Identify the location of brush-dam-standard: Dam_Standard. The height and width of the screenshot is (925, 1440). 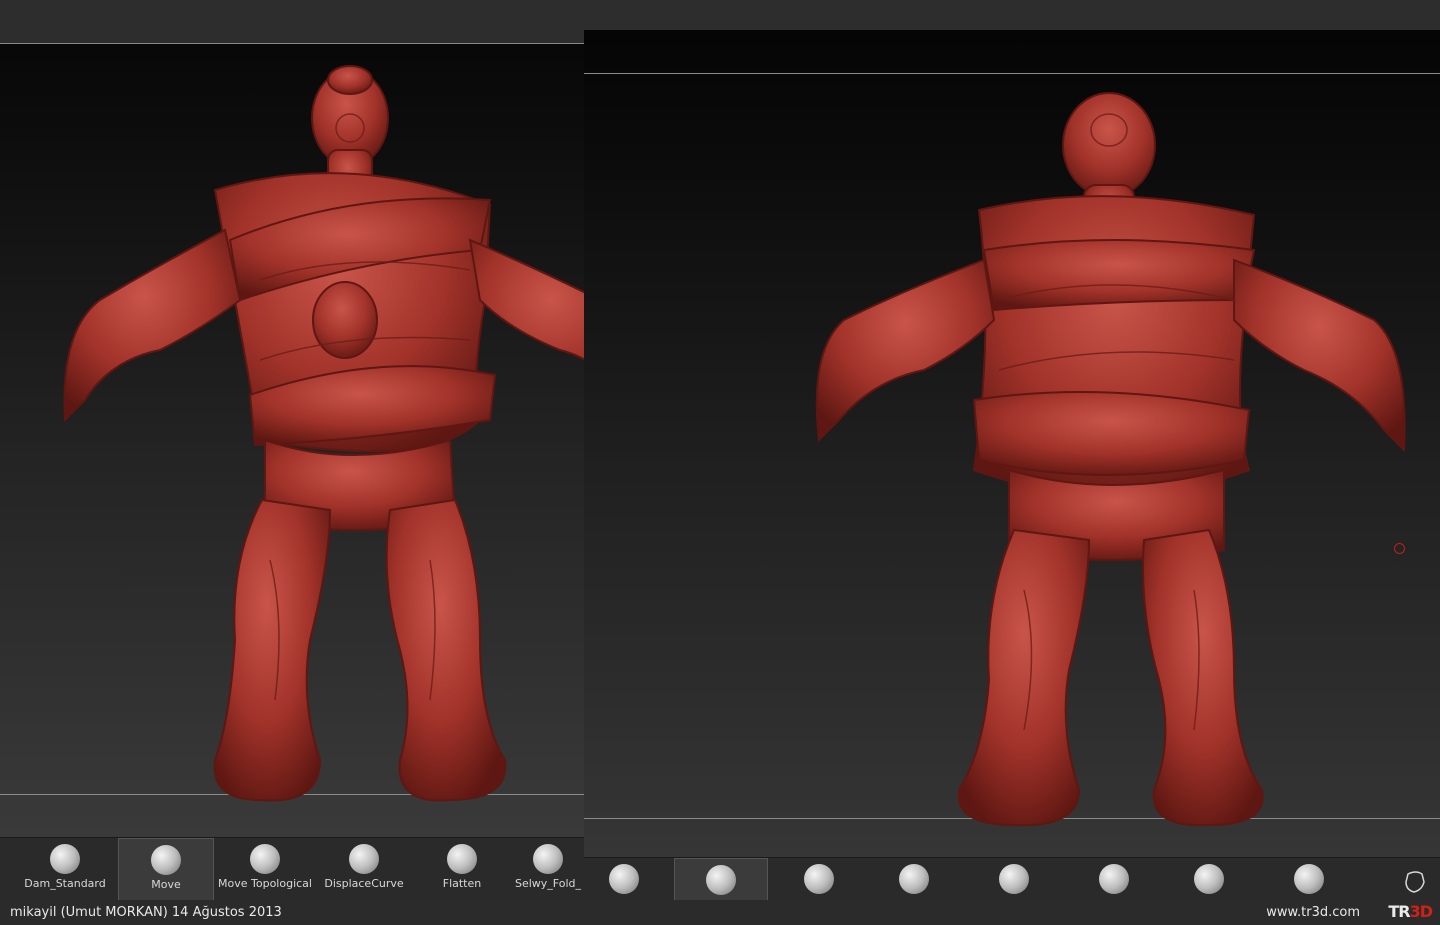
(65, 869).